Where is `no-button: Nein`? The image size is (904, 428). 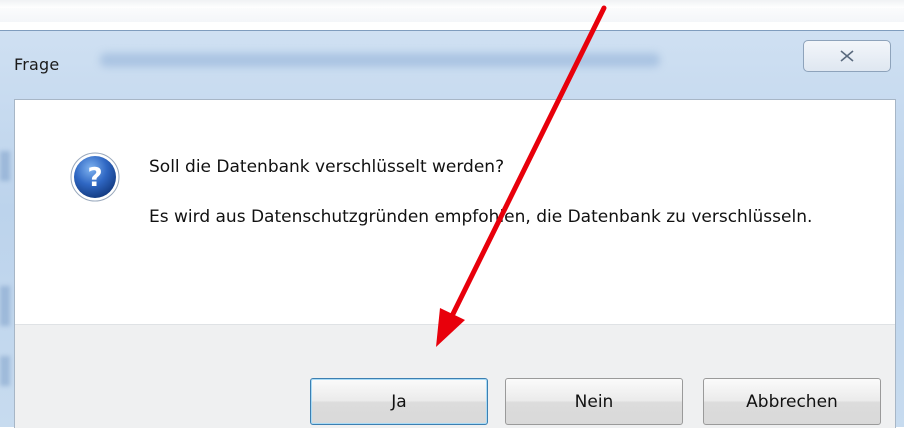
no-button: Nein is located at coordinates (594, 401).